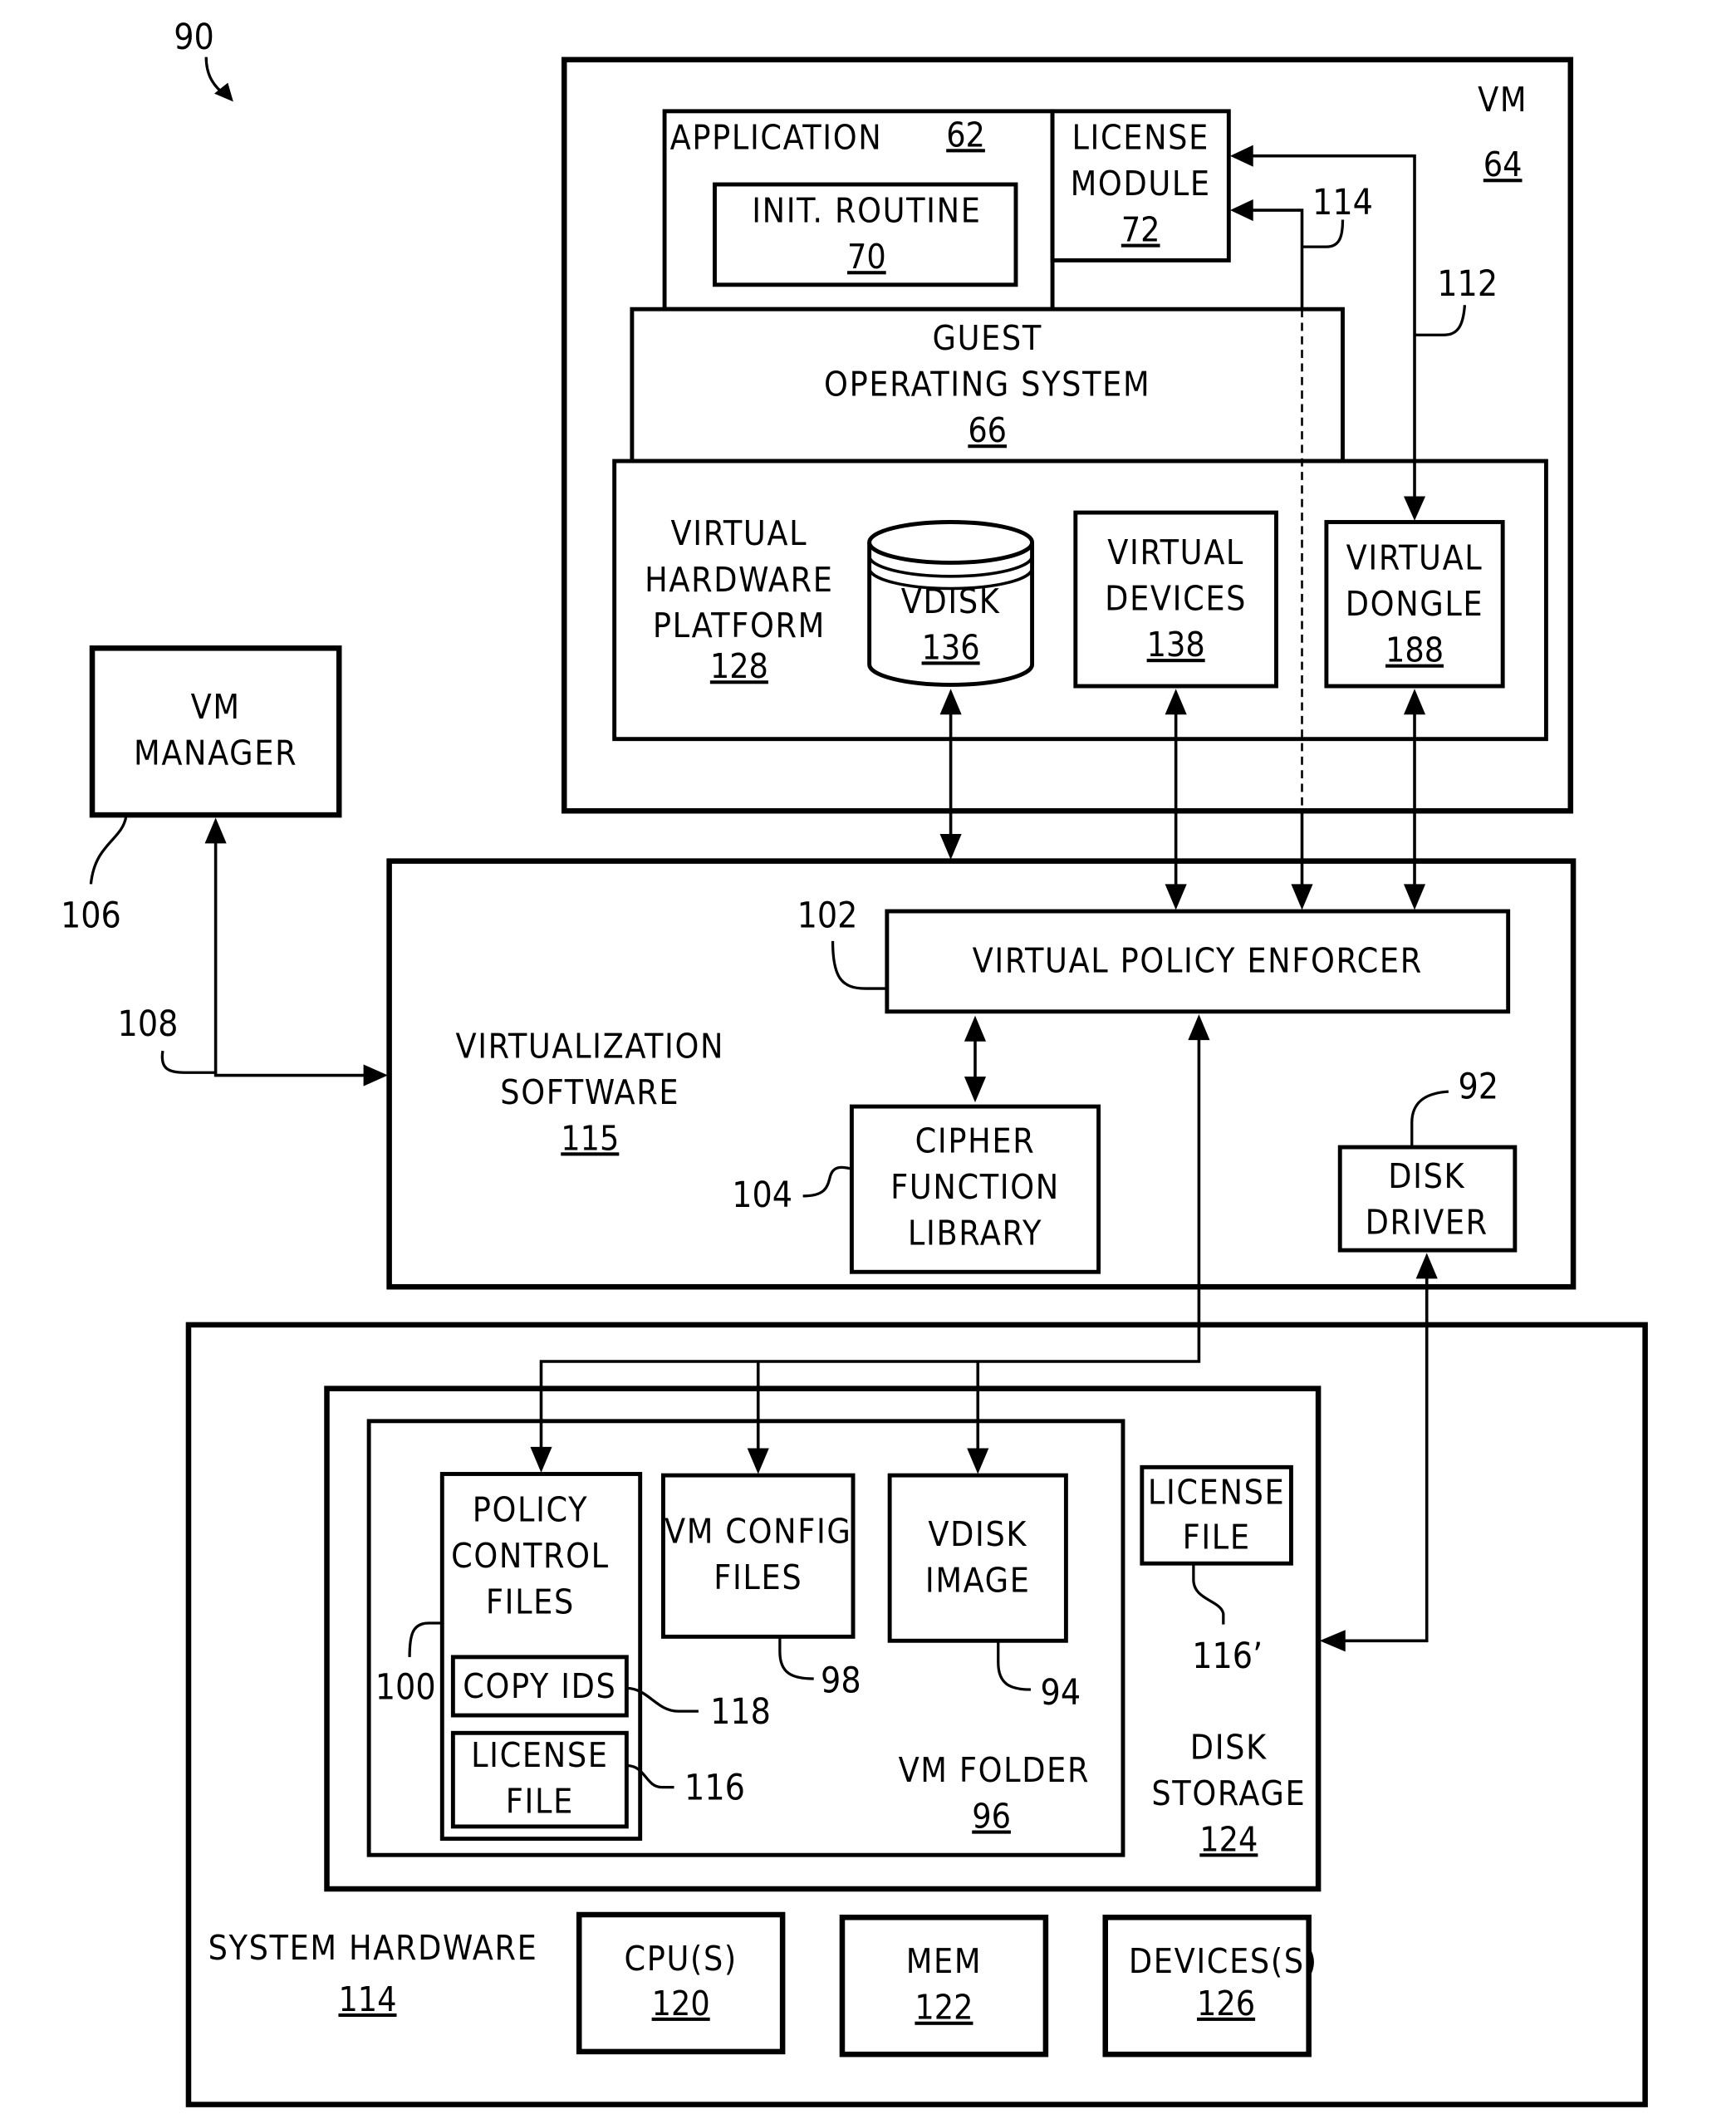 The image size is (1736, 2114). What do you see at coordinates (1226, 2003) in the screenshot?
I see `devices-number: 126` at bounding box center [1226, 2003].